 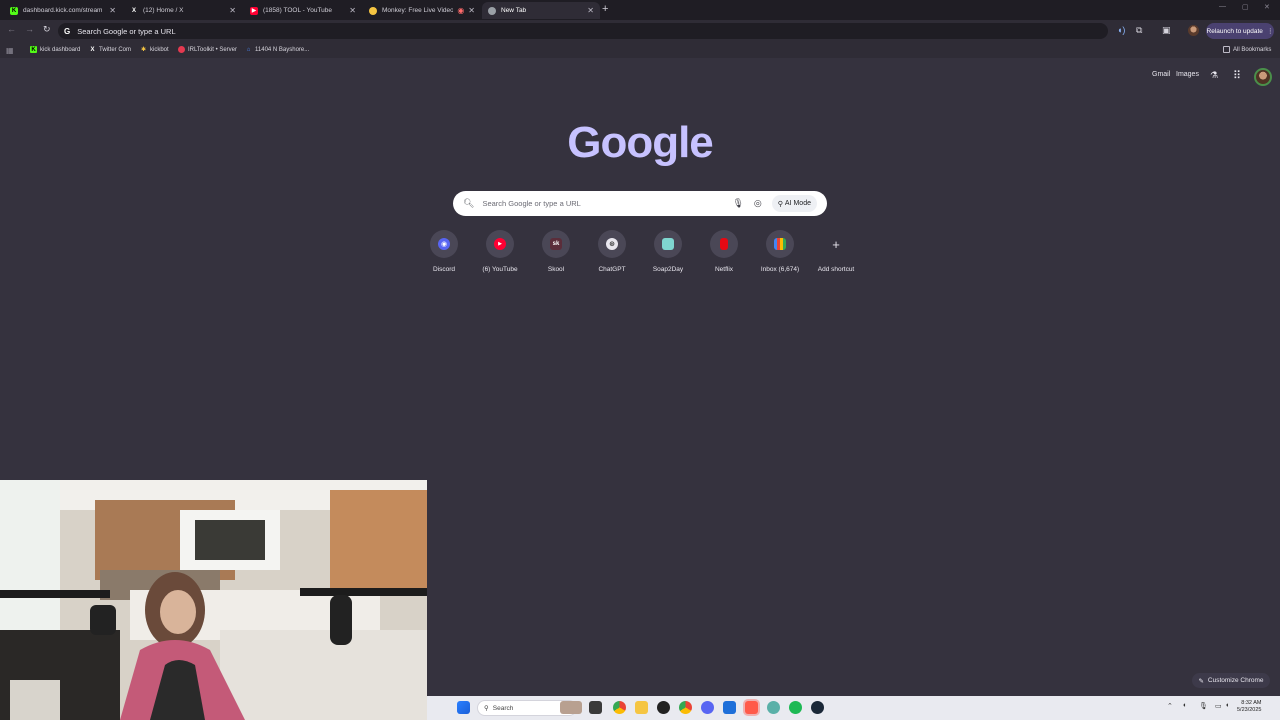 What do you see at coordinates (1193, 30) in the screenshot?
I see `profile-avatar` at bounding box center [1193, 30].